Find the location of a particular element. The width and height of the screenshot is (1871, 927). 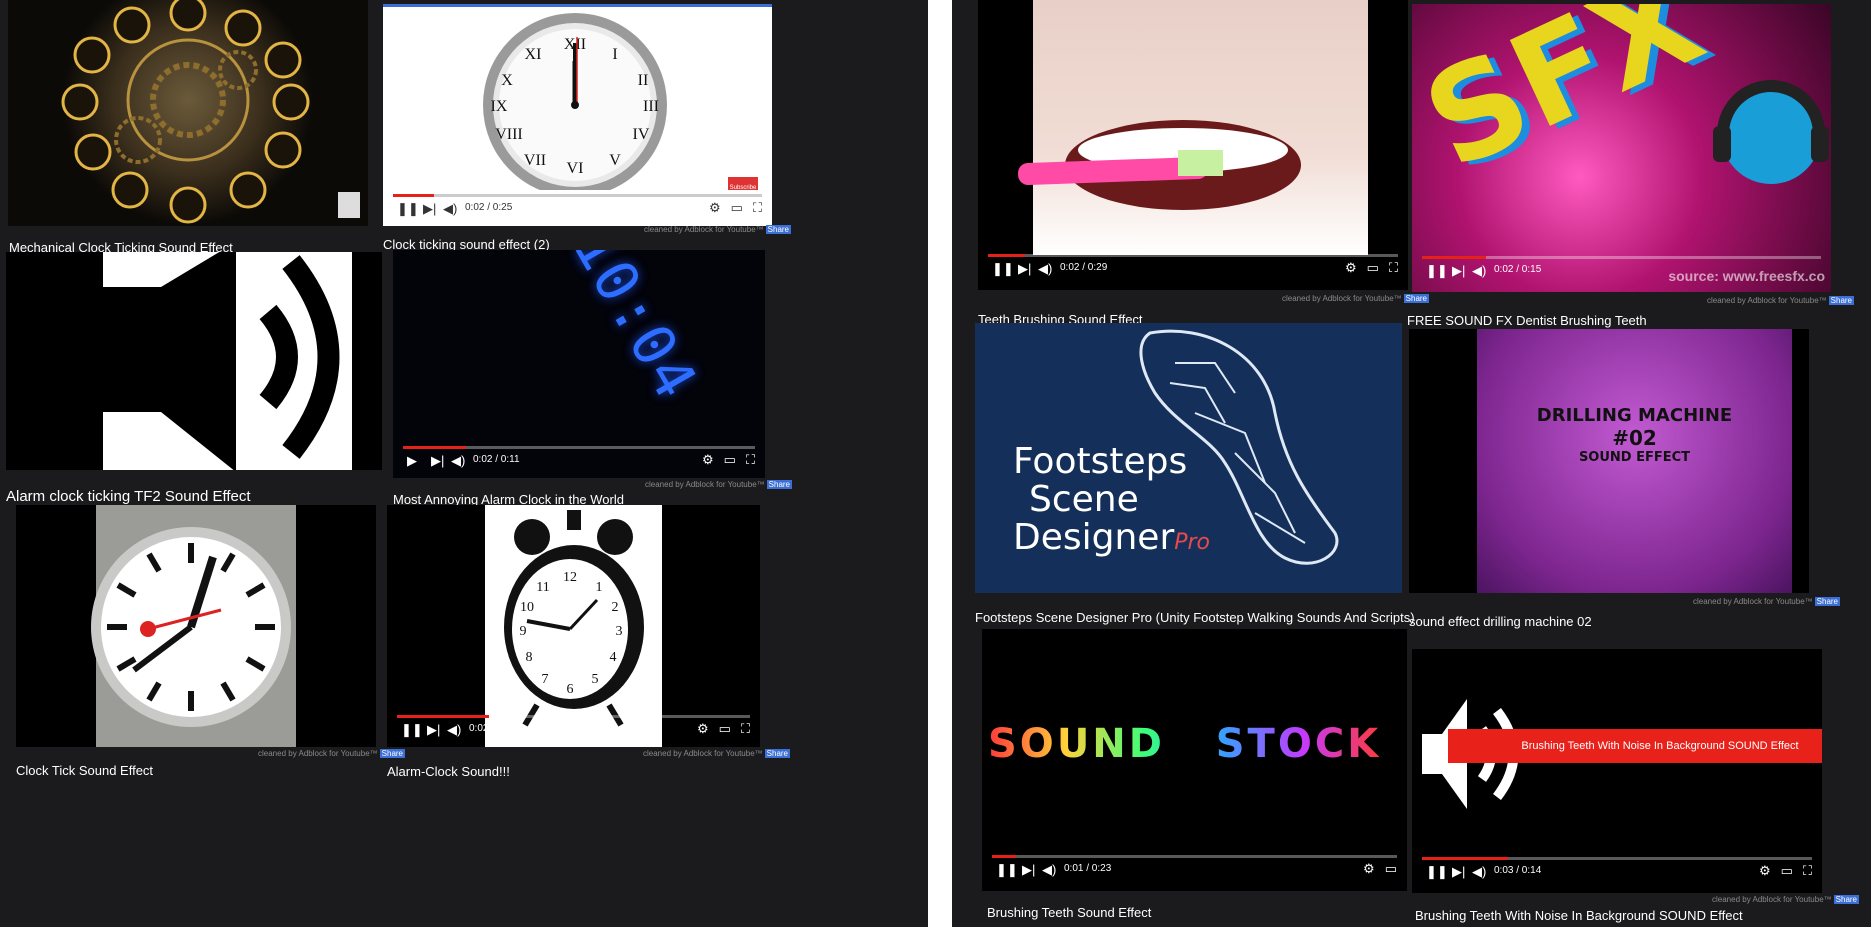

video-thumbnail: DRILLING MACHINE #02 SOUND EFFECT is located at coordinates (1609, 461).